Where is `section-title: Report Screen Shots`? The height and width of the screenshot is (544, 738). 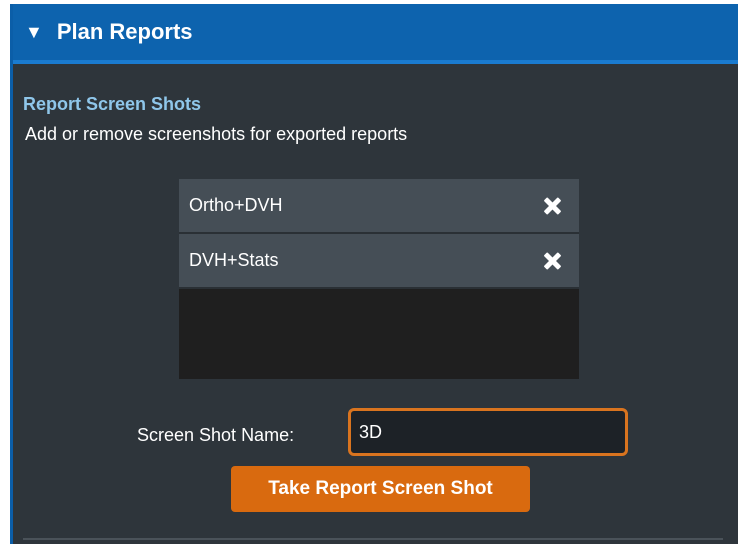 section-title: Report Screen Shots is located at coordinates (112, 104).